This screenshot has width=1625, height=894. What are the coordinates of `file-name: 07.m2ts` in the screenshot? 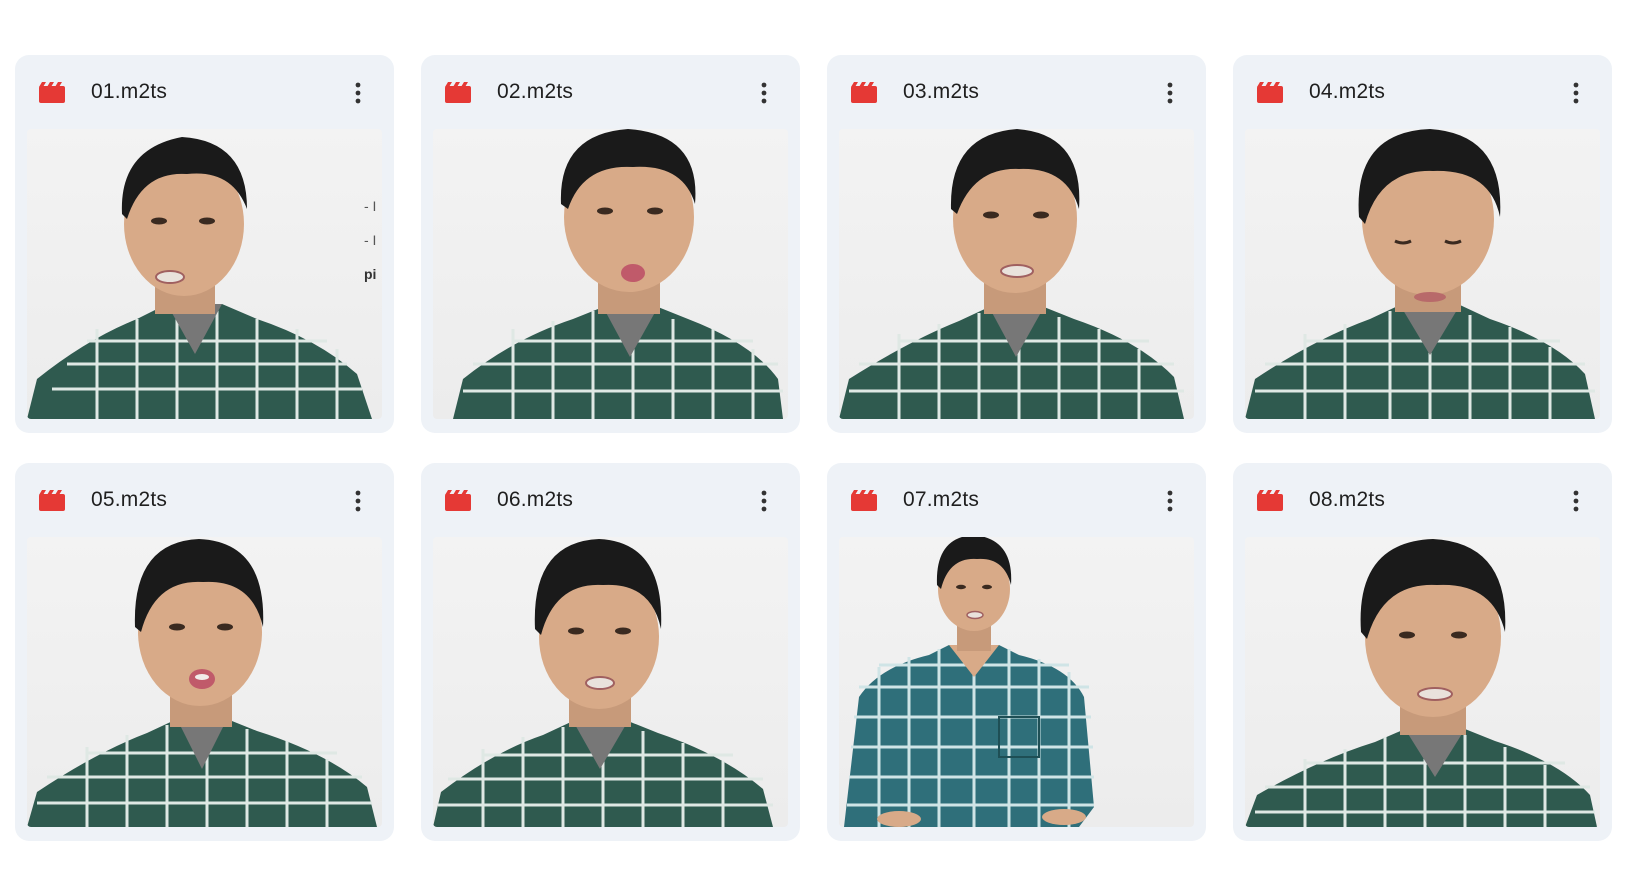 It's located at (941, 499).